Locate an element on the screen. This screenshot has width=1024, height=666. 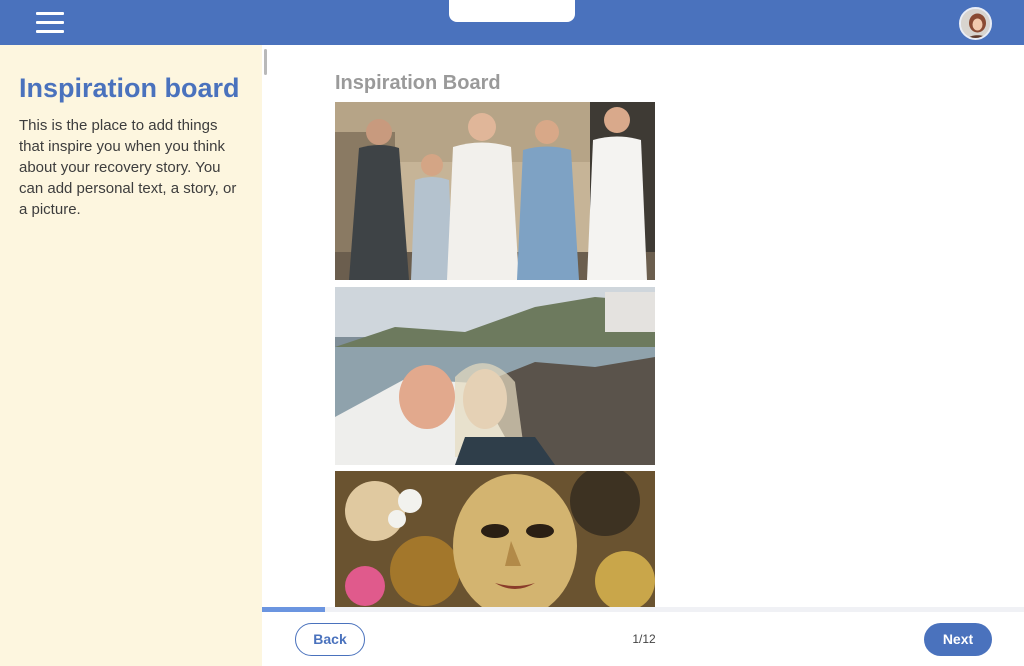
hamburger-menu-icon is located at coordinates (50, 23).